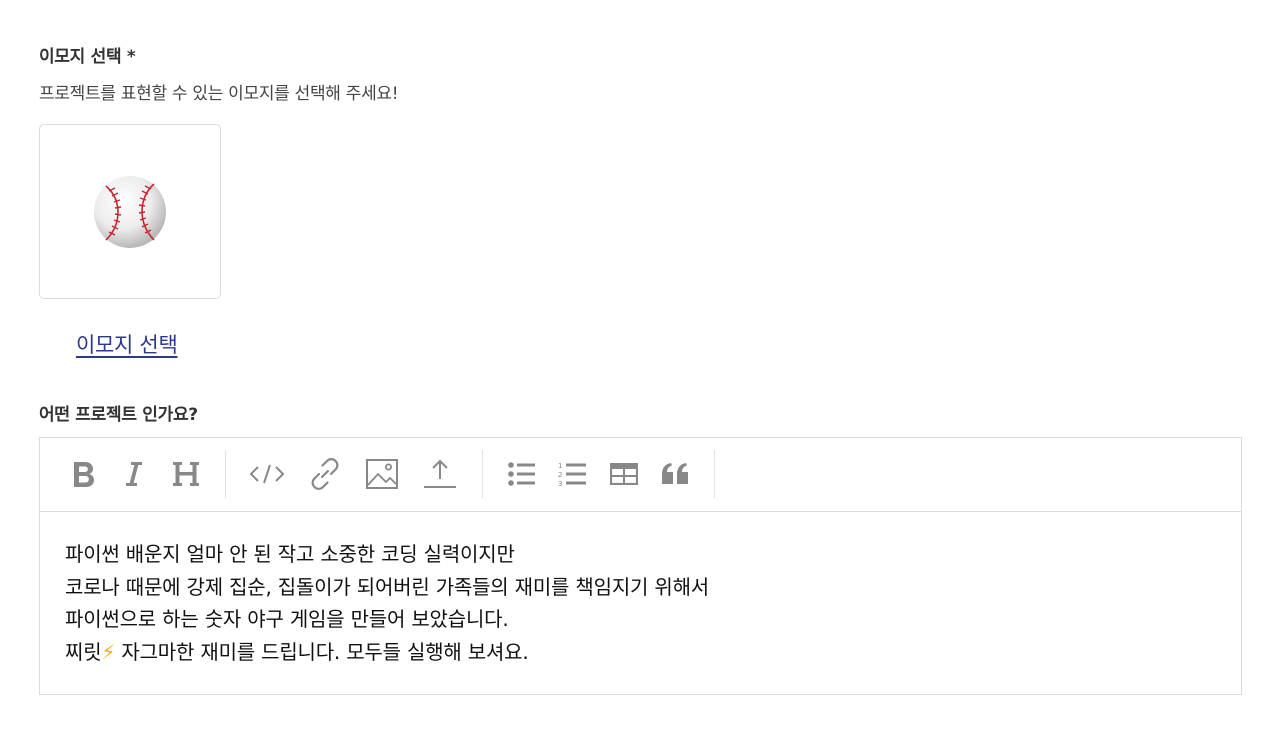 Image resolution: width=1280 pixels, height=735 pixels. What do you see at coordinates (560, 475) in the screenshot?
I see `svg-text: 2` at bounding box center [560, 475].